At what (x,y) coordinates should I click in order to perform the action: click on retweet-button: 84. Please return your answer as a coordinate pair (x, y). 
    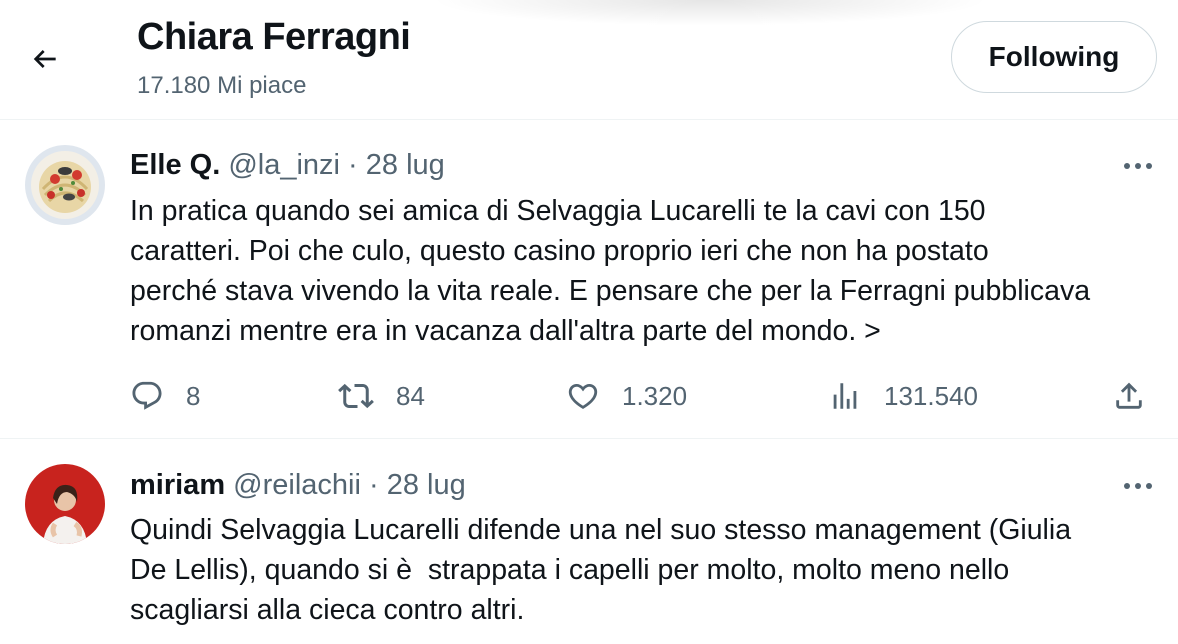
    Looking at the image, I should click on (381, 396).